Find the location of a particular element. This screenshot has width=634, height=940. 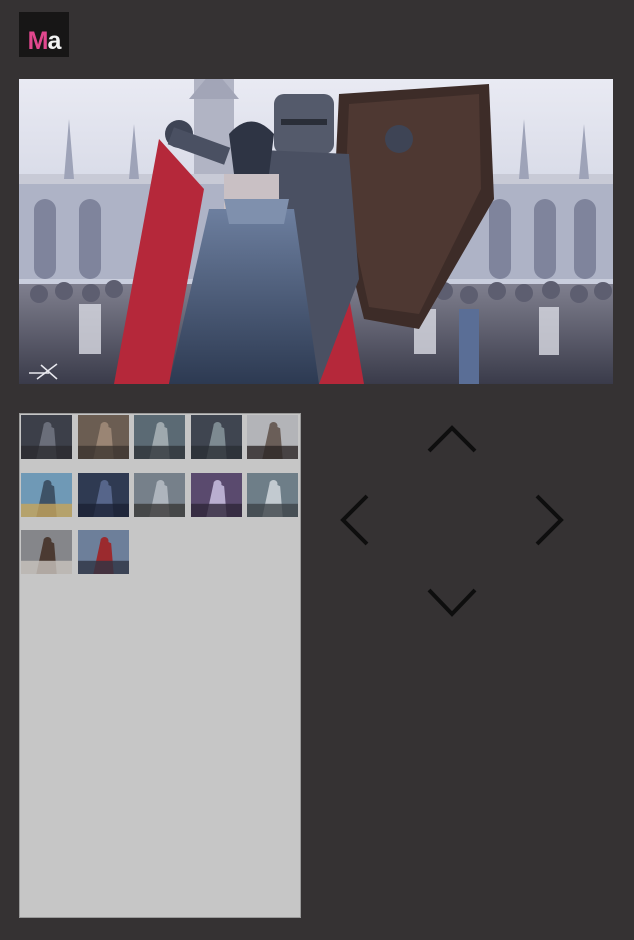

logo-letter-m: M is located at coordinates (38, 41).